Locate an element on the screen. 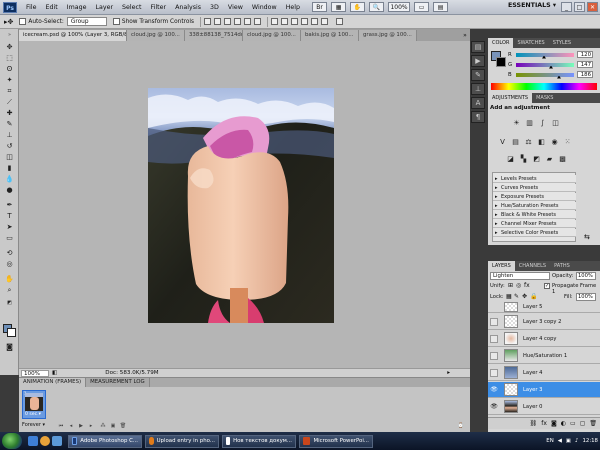 This screenshot has height=450, width=600. loop-dropdown: Forever ▾ is located at coordinates (33, 425).